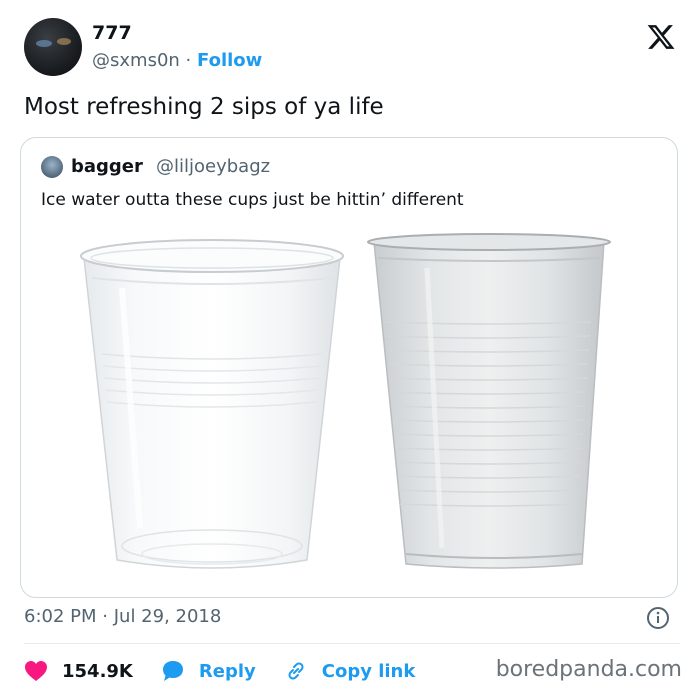  I want to click on author-handle-line: @sxms0n · Follow, so click(177, 60).